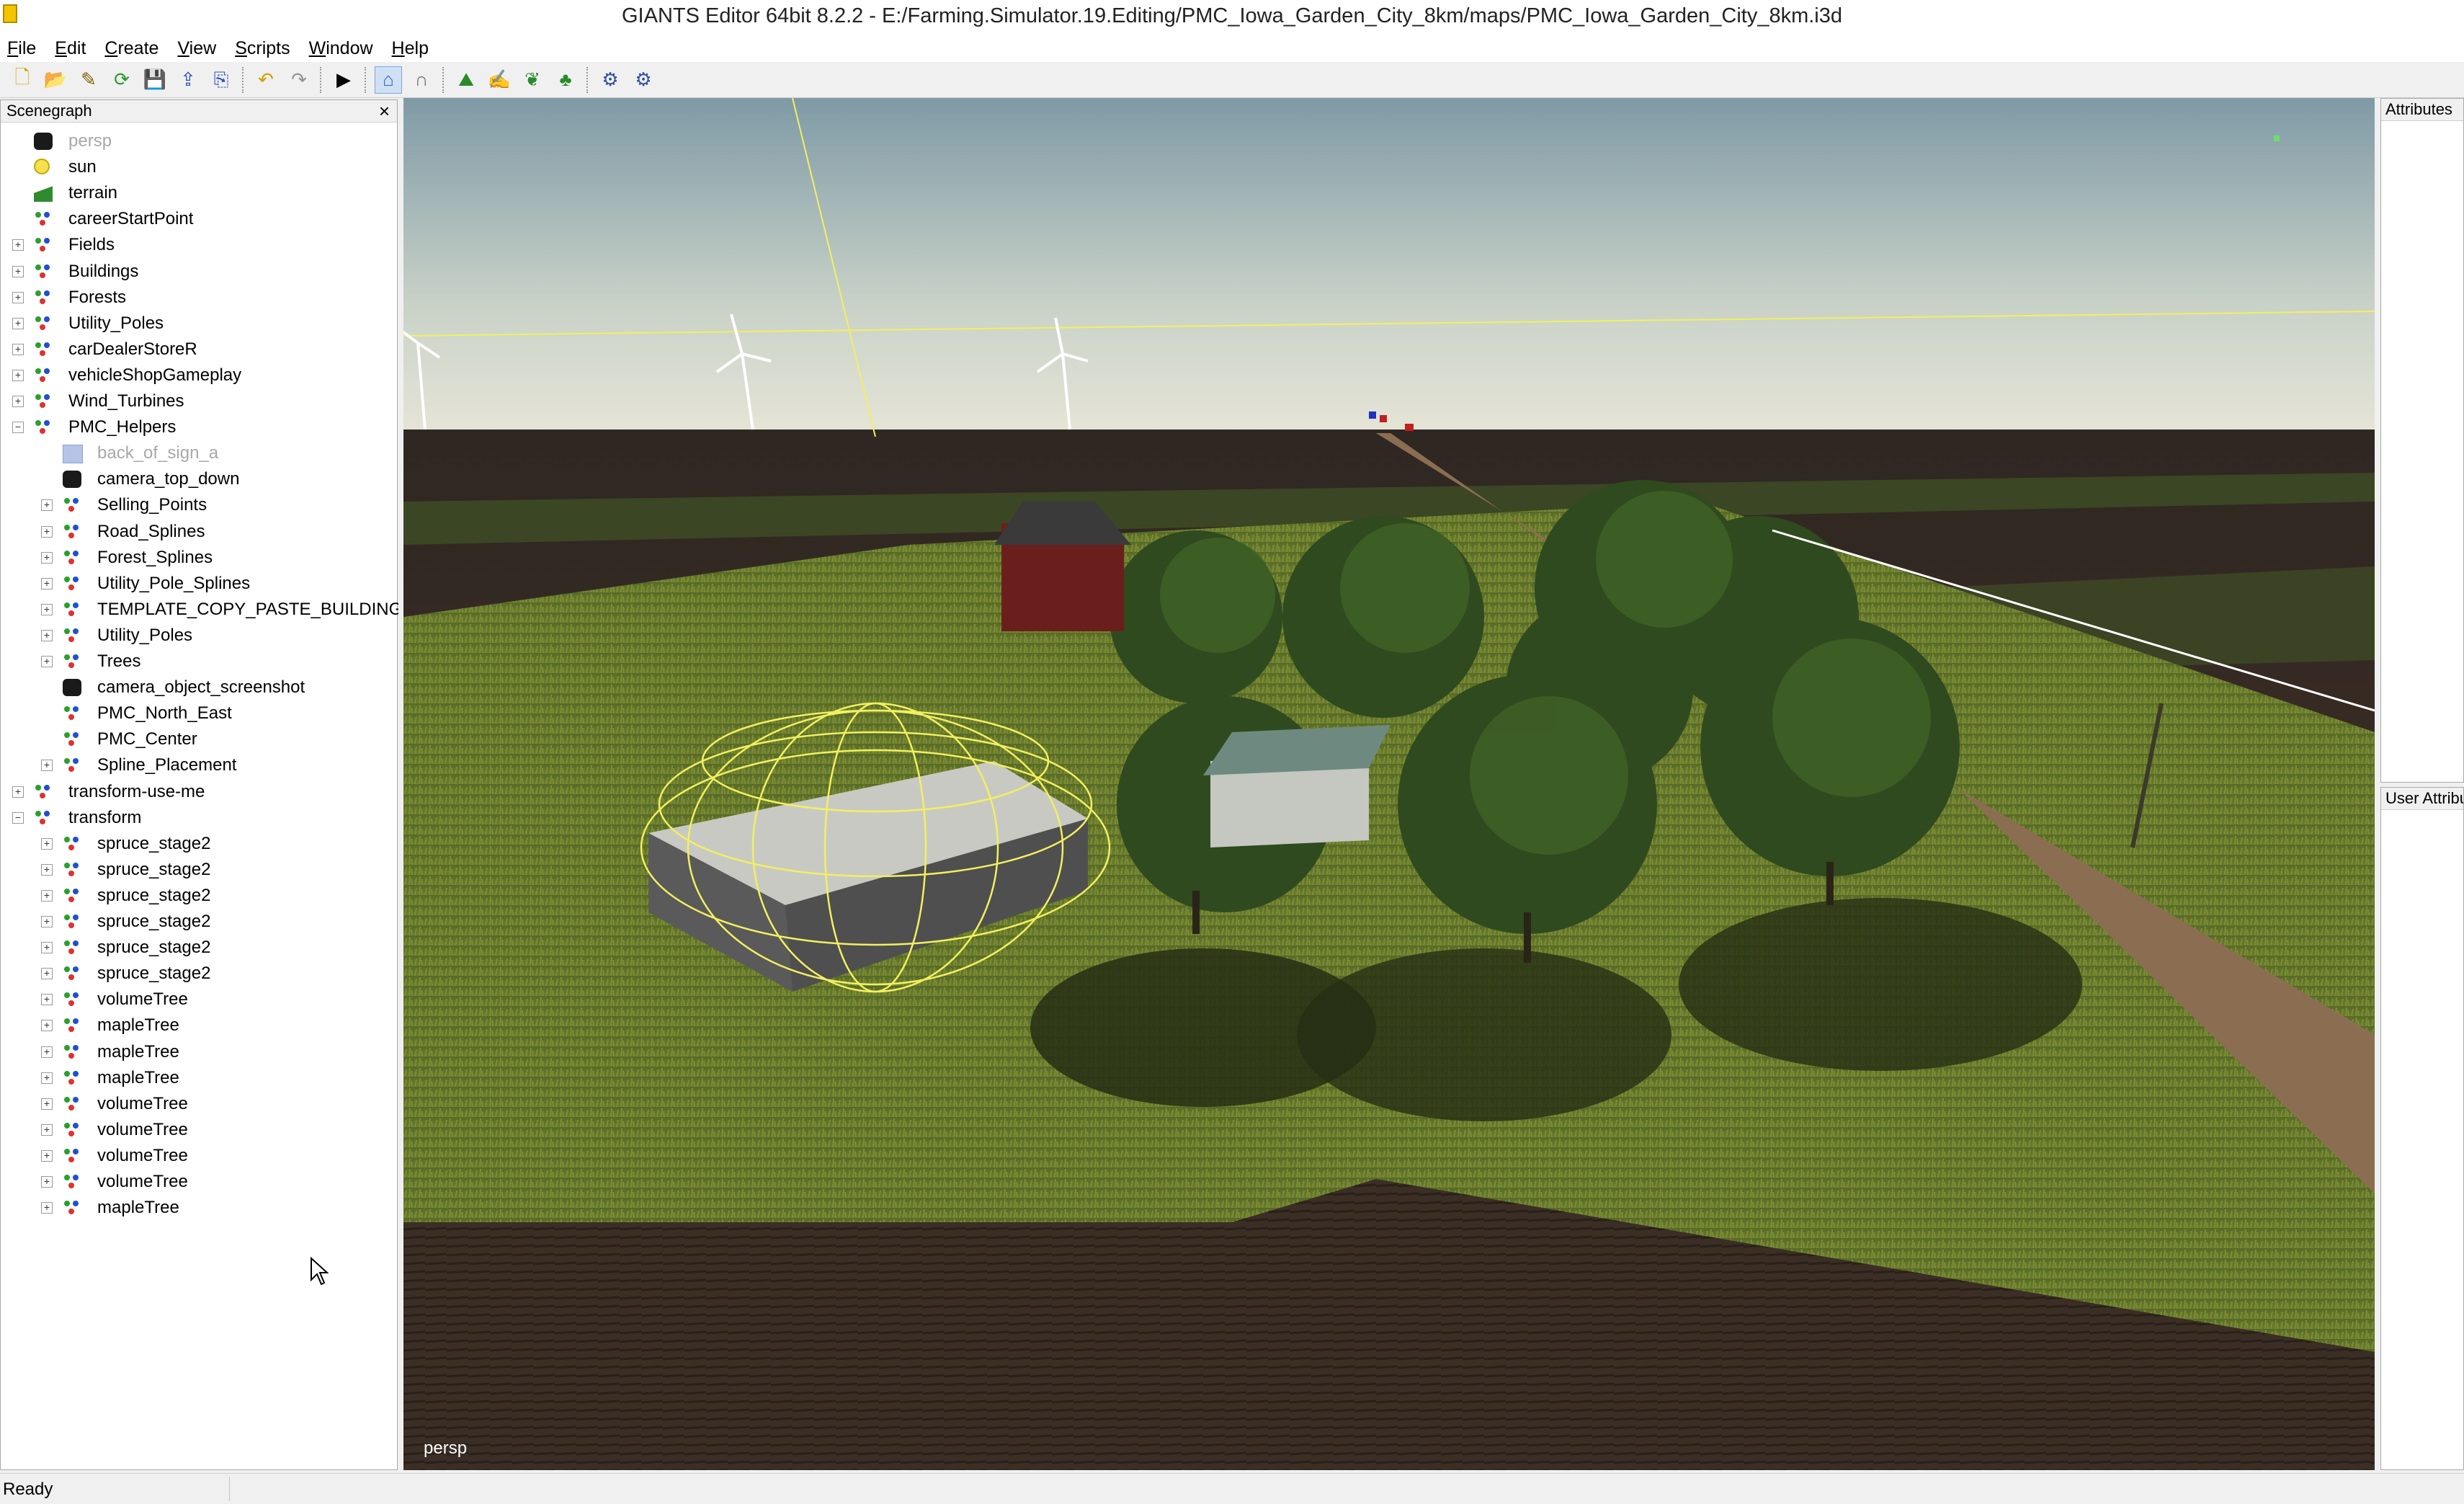 This screenshot has width=2464, height=1504. Describe the element at coordinates (199, 739) in the screenshot. I see `tree-node: PMC_Center` at that location.